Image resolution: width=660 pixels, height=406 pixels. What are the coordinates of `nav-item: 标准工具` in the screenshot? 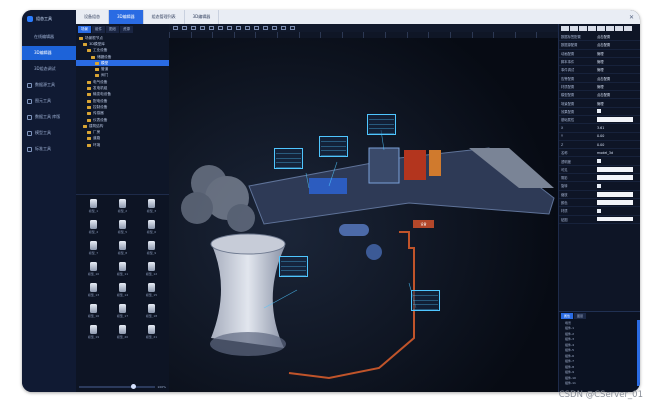 It's located at (49, 149).